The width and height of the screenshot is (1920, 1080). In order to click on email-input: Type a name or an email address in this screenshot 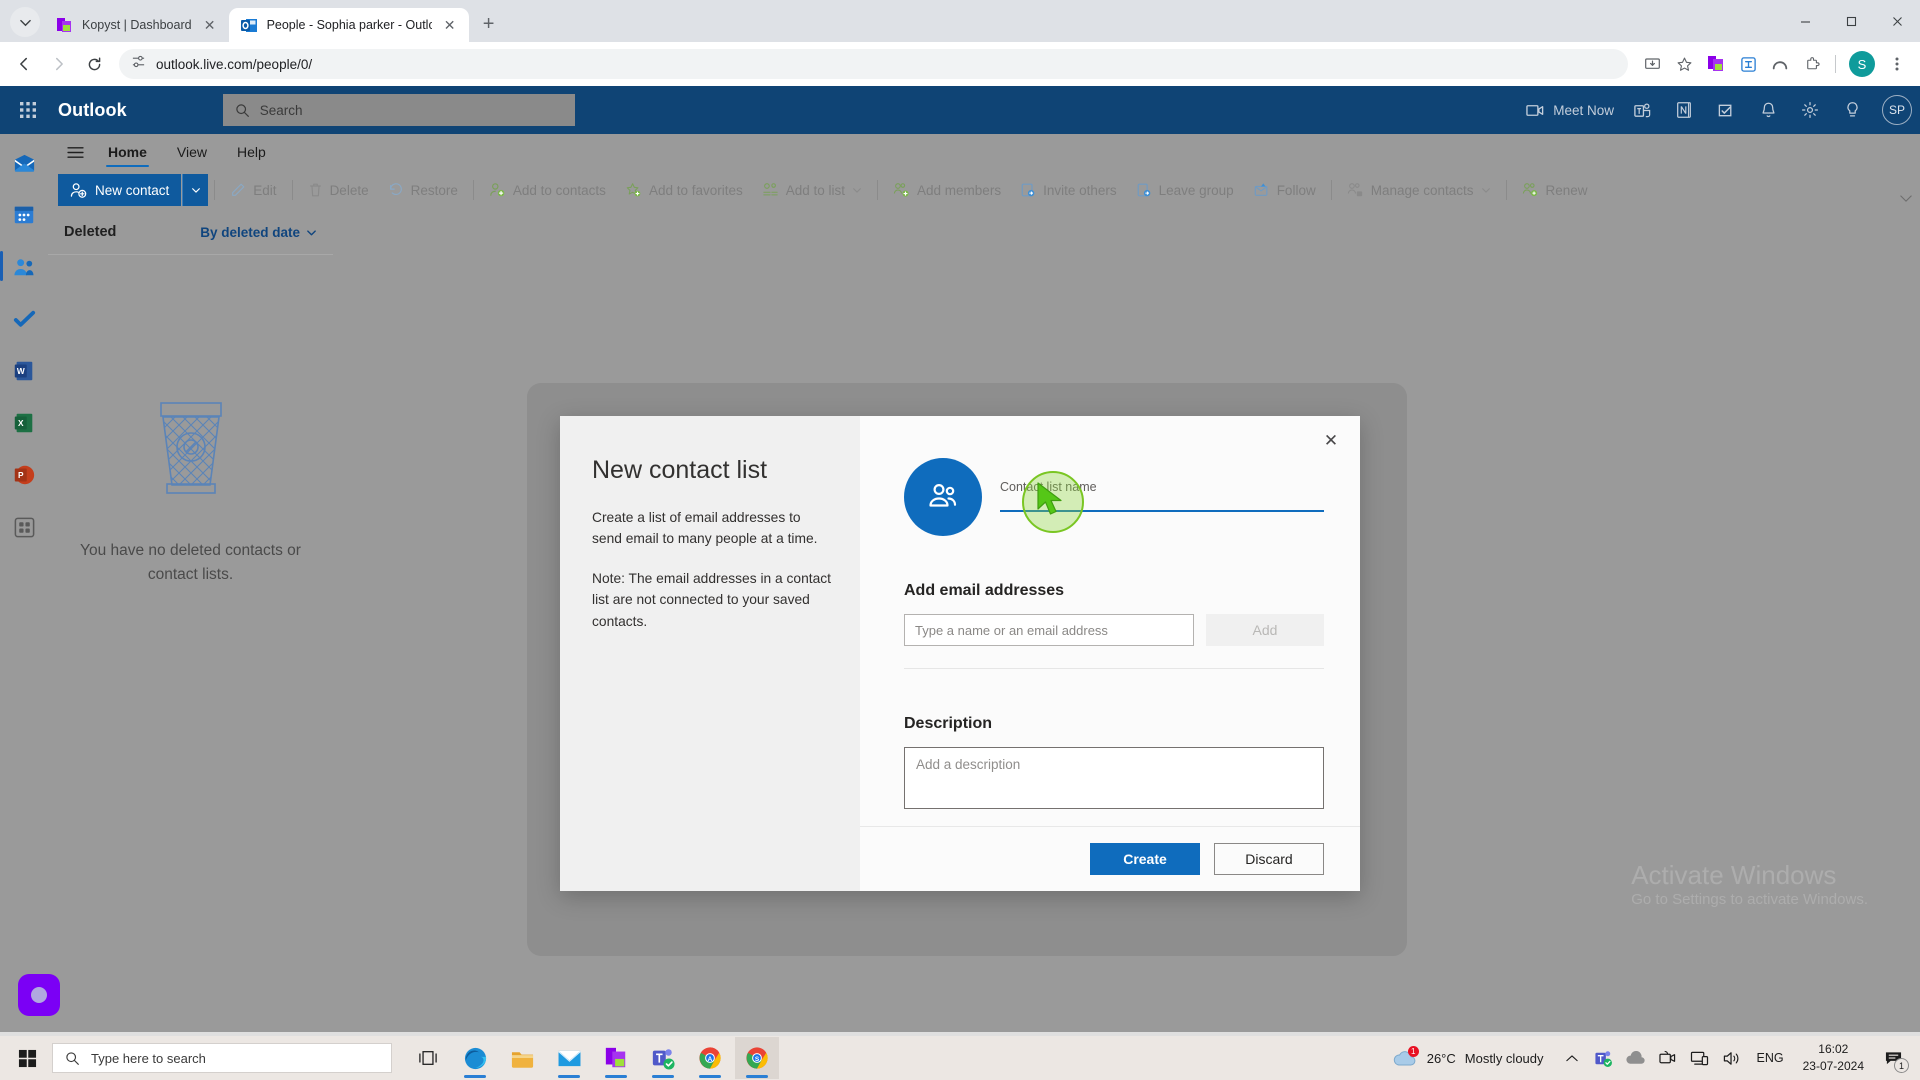, I will do `click(1049, 630)`.